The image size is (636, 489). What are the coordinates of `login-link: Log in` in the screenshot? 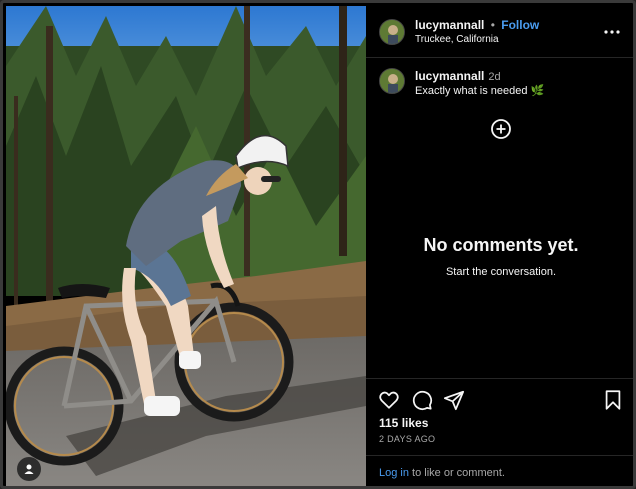 It's located at (394, 473).